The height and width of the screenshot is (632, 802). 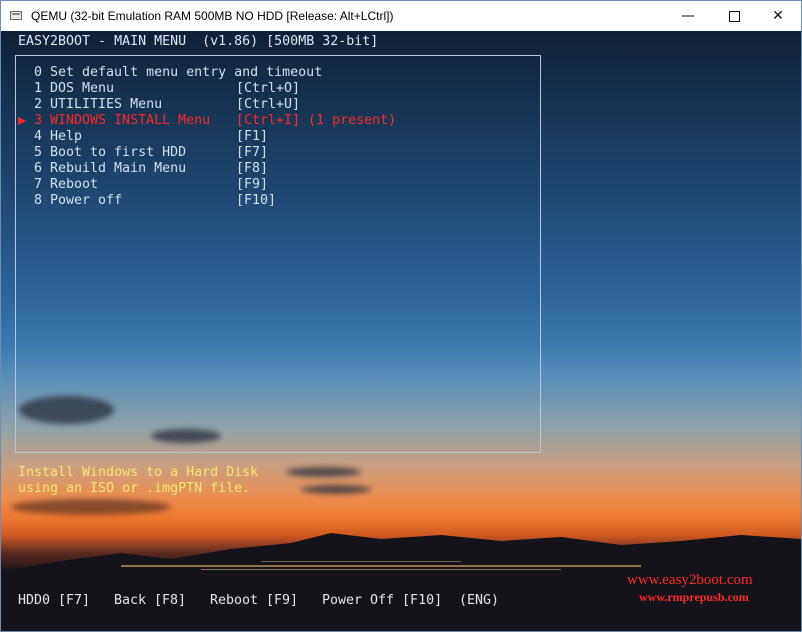 What do you see at coordinates (252, 152) in the screenshot?
I see `menu-item-shortcut: [F7]` at bounding box center [252, 152].